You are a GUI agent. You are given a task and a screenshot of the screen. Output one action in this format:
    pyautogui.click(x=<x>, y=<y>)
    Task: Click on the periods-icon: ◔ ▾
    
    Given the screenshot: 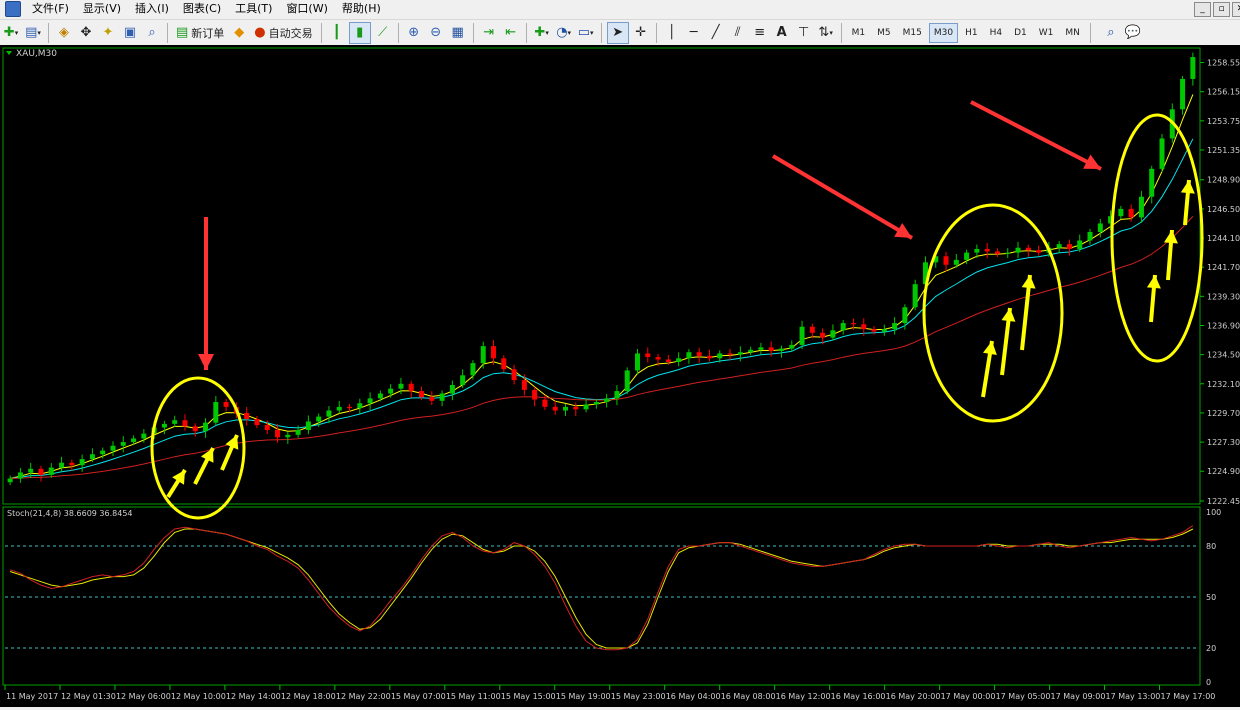 What is the action you would take?
    pyautogui.click(x=564, y=33)
    